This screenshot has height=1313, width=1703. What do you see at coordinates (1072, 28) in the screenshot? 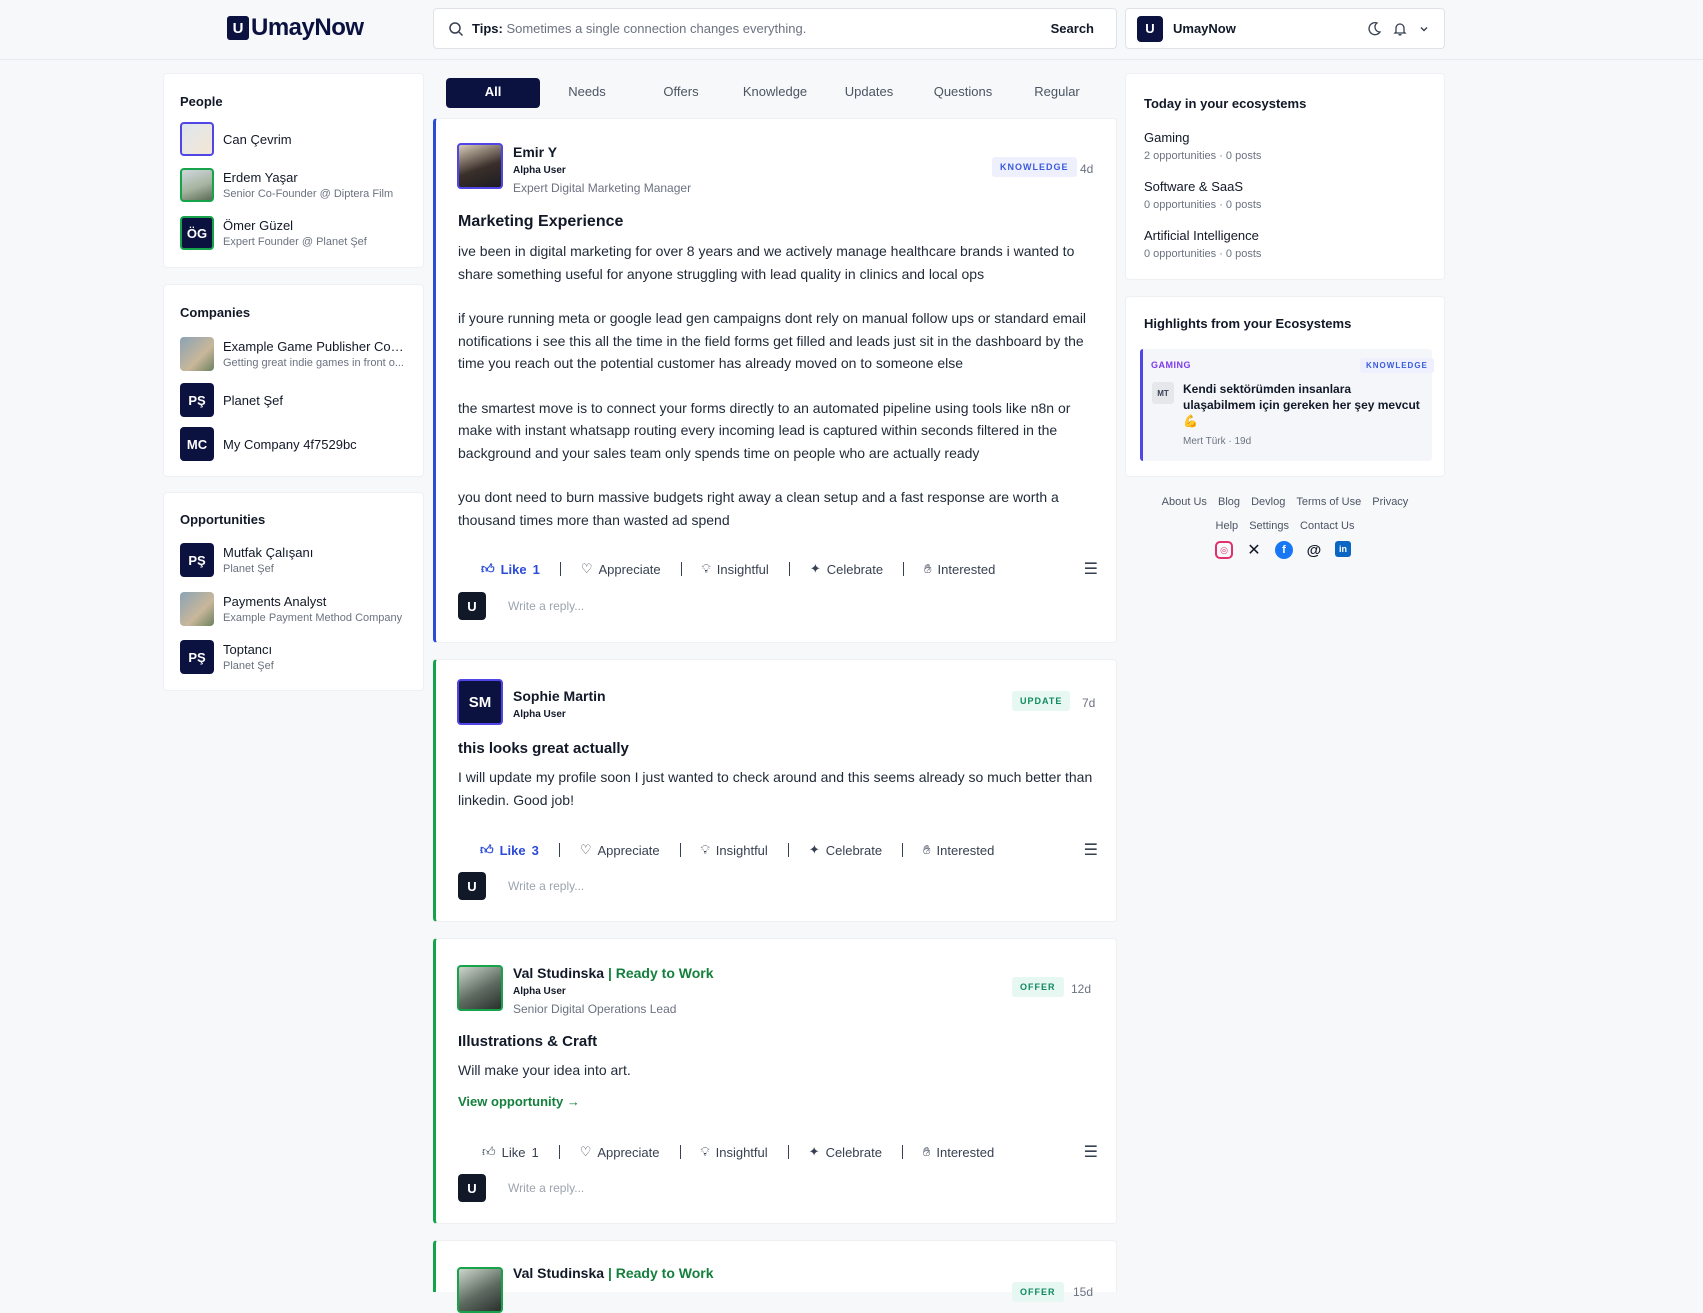
I see `search-button: Search` at bounding box center [1072, 28].